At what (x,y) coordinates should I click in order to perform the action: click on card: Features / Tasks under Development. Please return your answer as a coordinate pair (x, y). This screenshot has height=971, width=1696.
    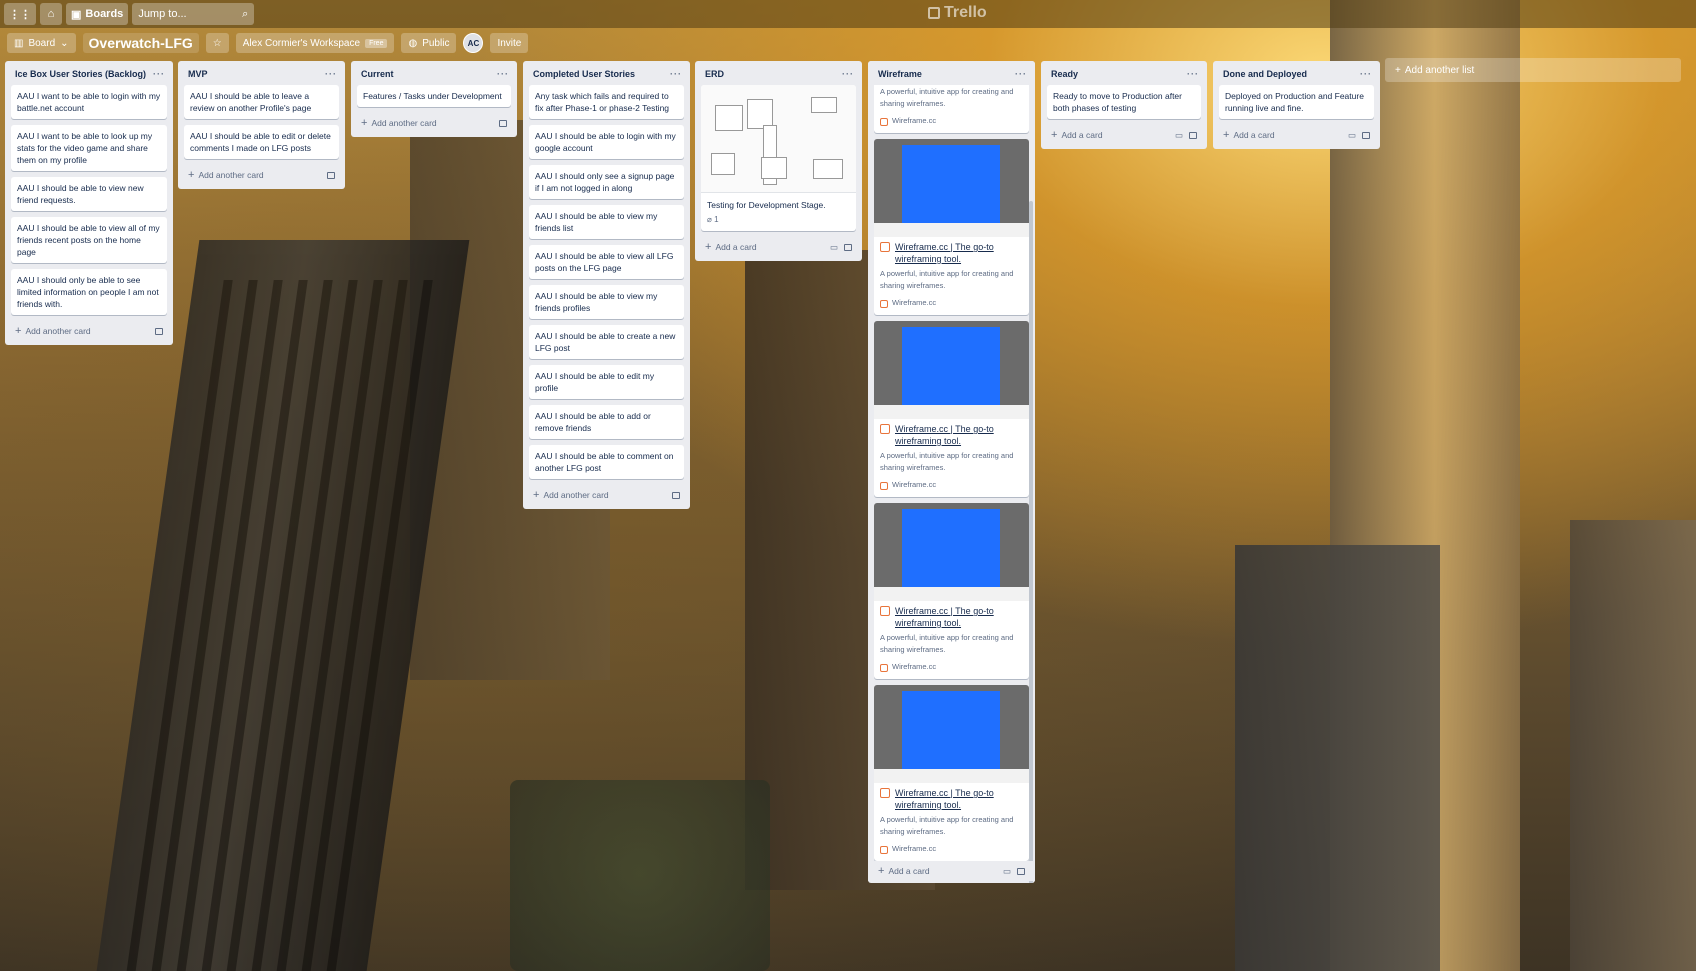
    Looking at the image, I should click on (434, 96).